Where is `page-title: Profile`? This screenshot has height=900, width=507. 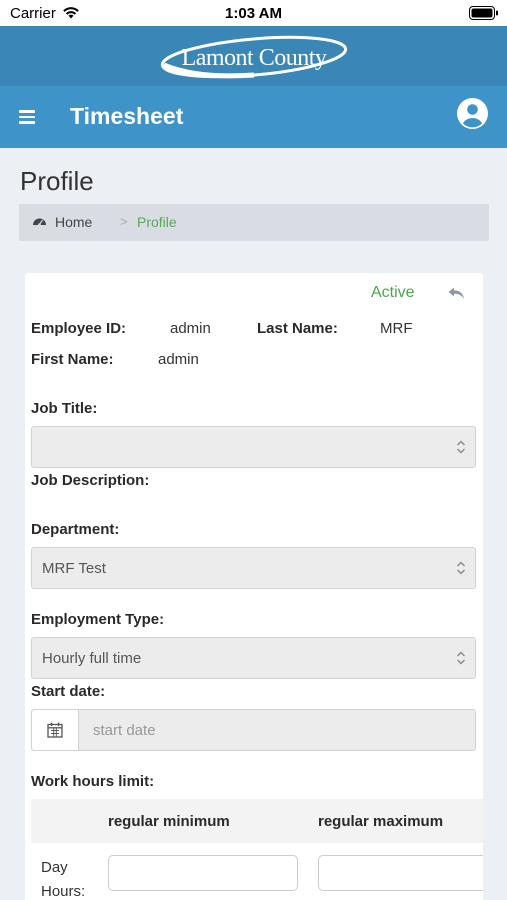 page-title: Profile is located at coordinates (57, 181).